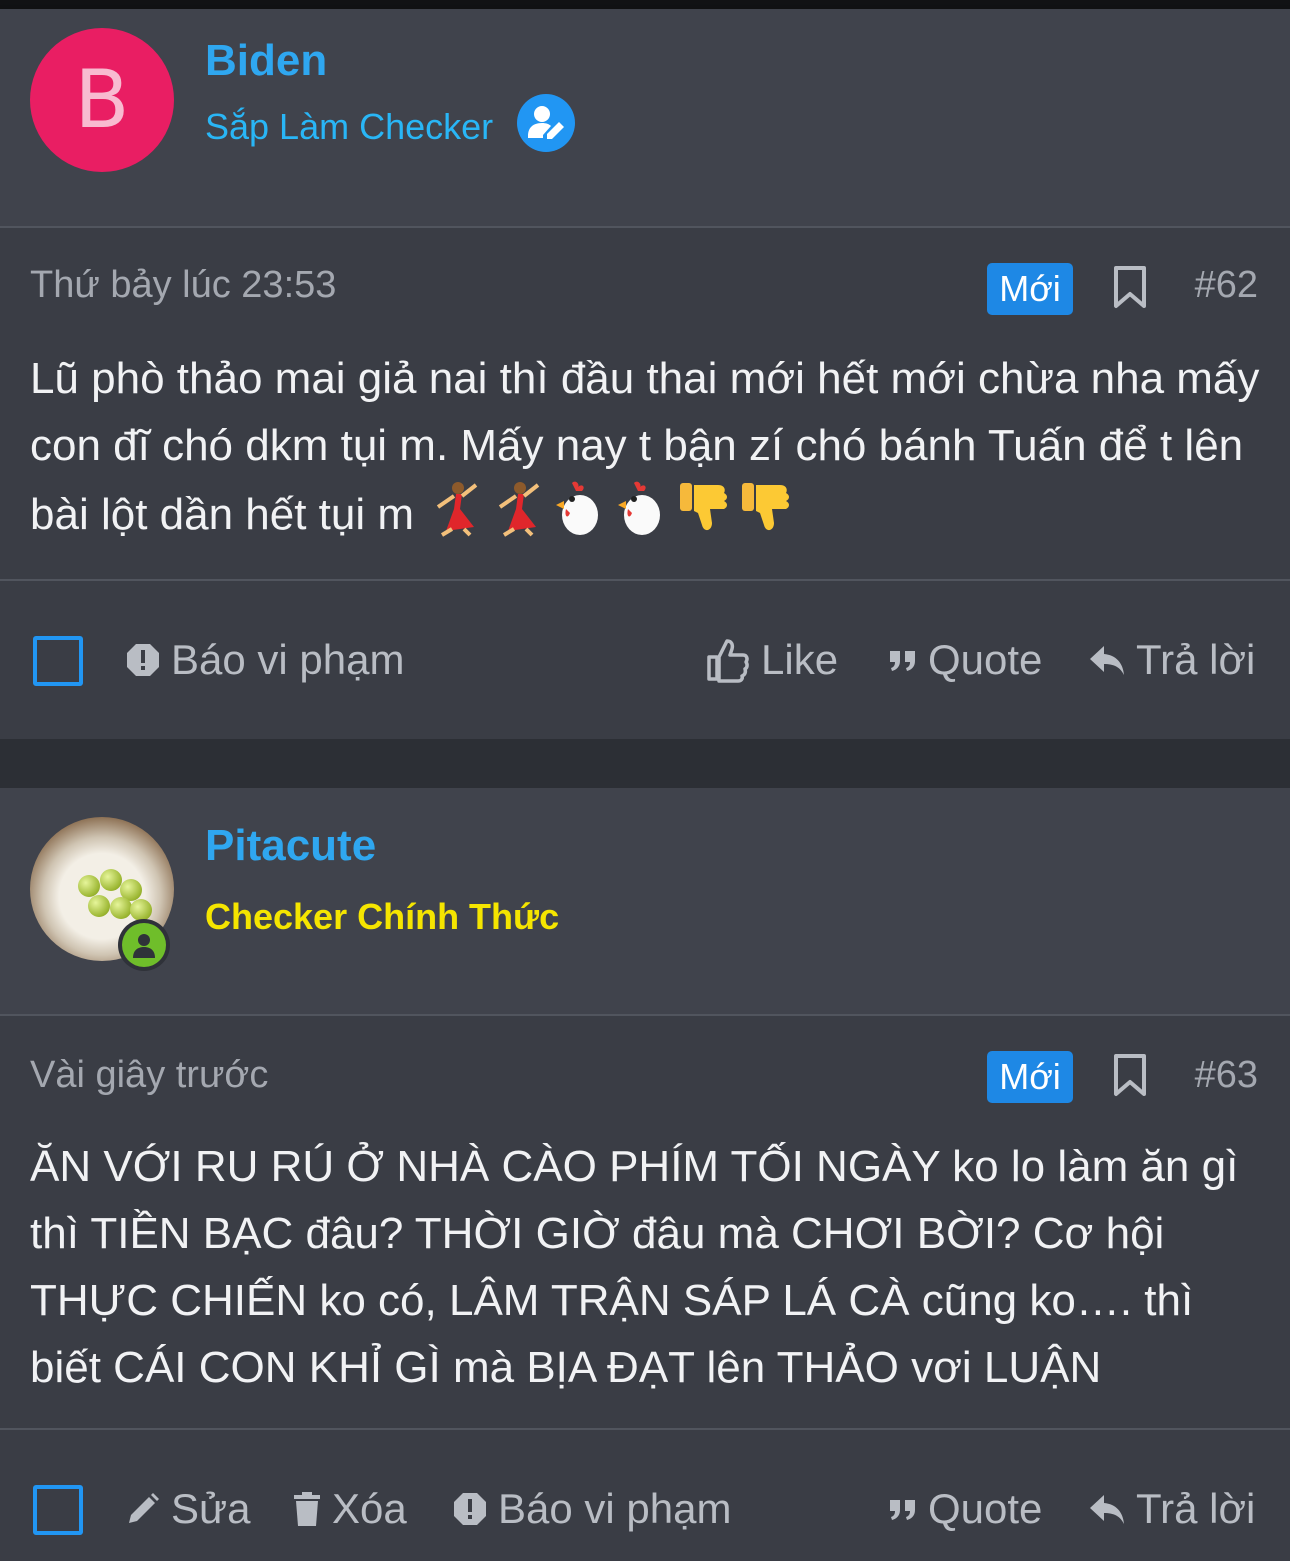 This screenshot has height=1561, width=1290. What do you see at coordinates (645, 4) in the screenshot?
I see `top-bar` at bounding box center [645, 4].